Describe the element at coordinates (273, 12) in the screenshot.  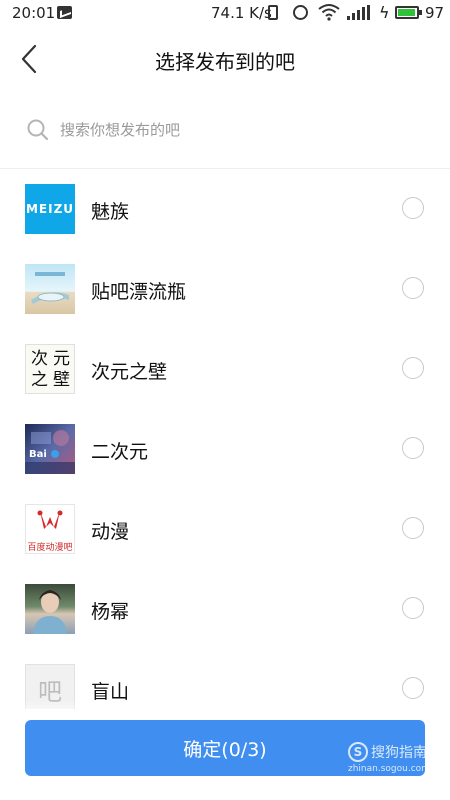
I see `vibrate-icon` at that location.